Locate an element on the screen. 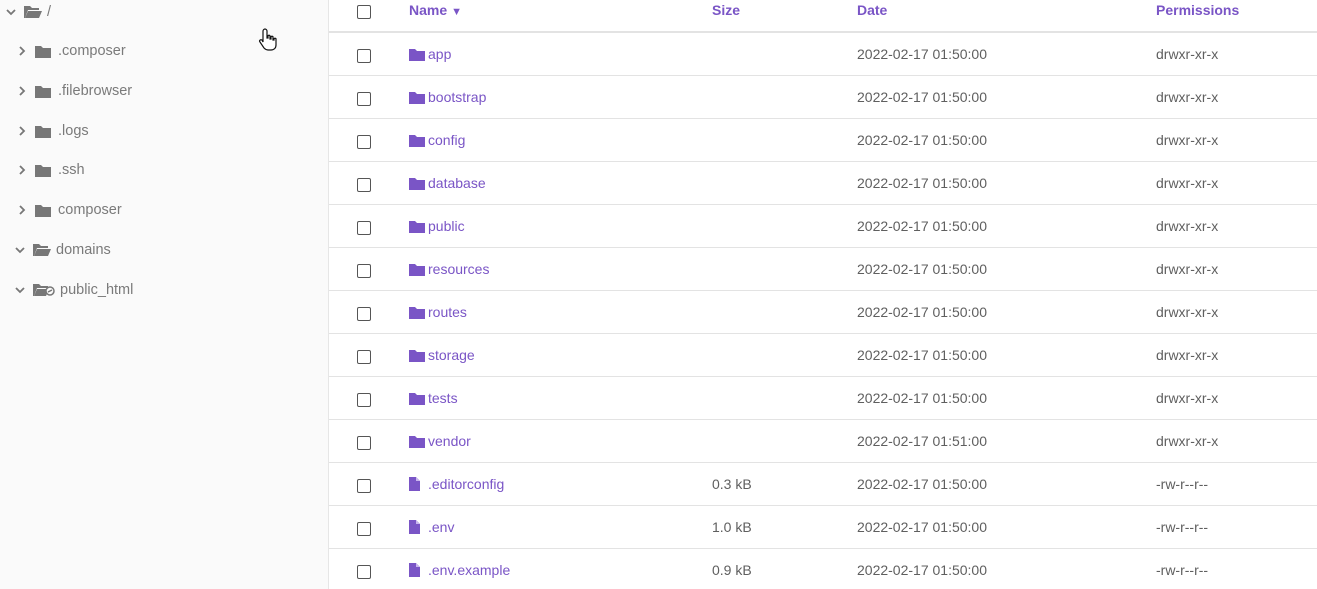 The height and width of the screenshot is (589, 1317). column-header-name-label: Name is located at coordinates (428, 10).